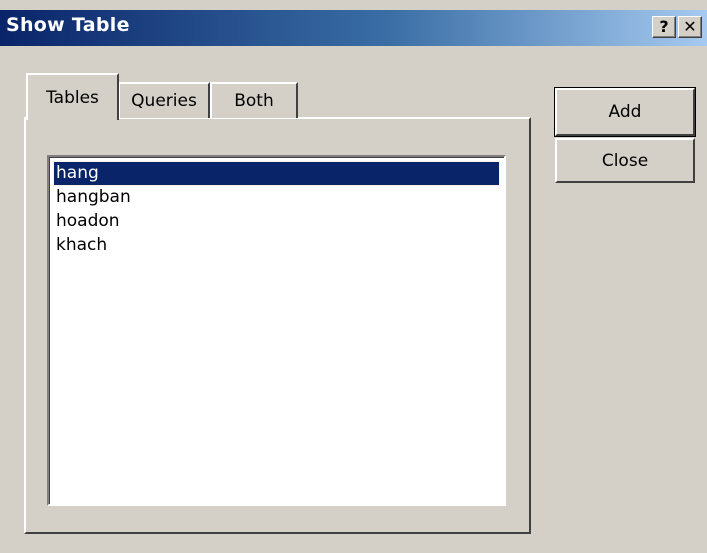 Image resolution: width=707 pixels, height=553 pixels. What do you see at coordinates (353, 23) in the screenshot?
I see `title-bar: Show Table ? ✕` at bounding box center [353, 23].